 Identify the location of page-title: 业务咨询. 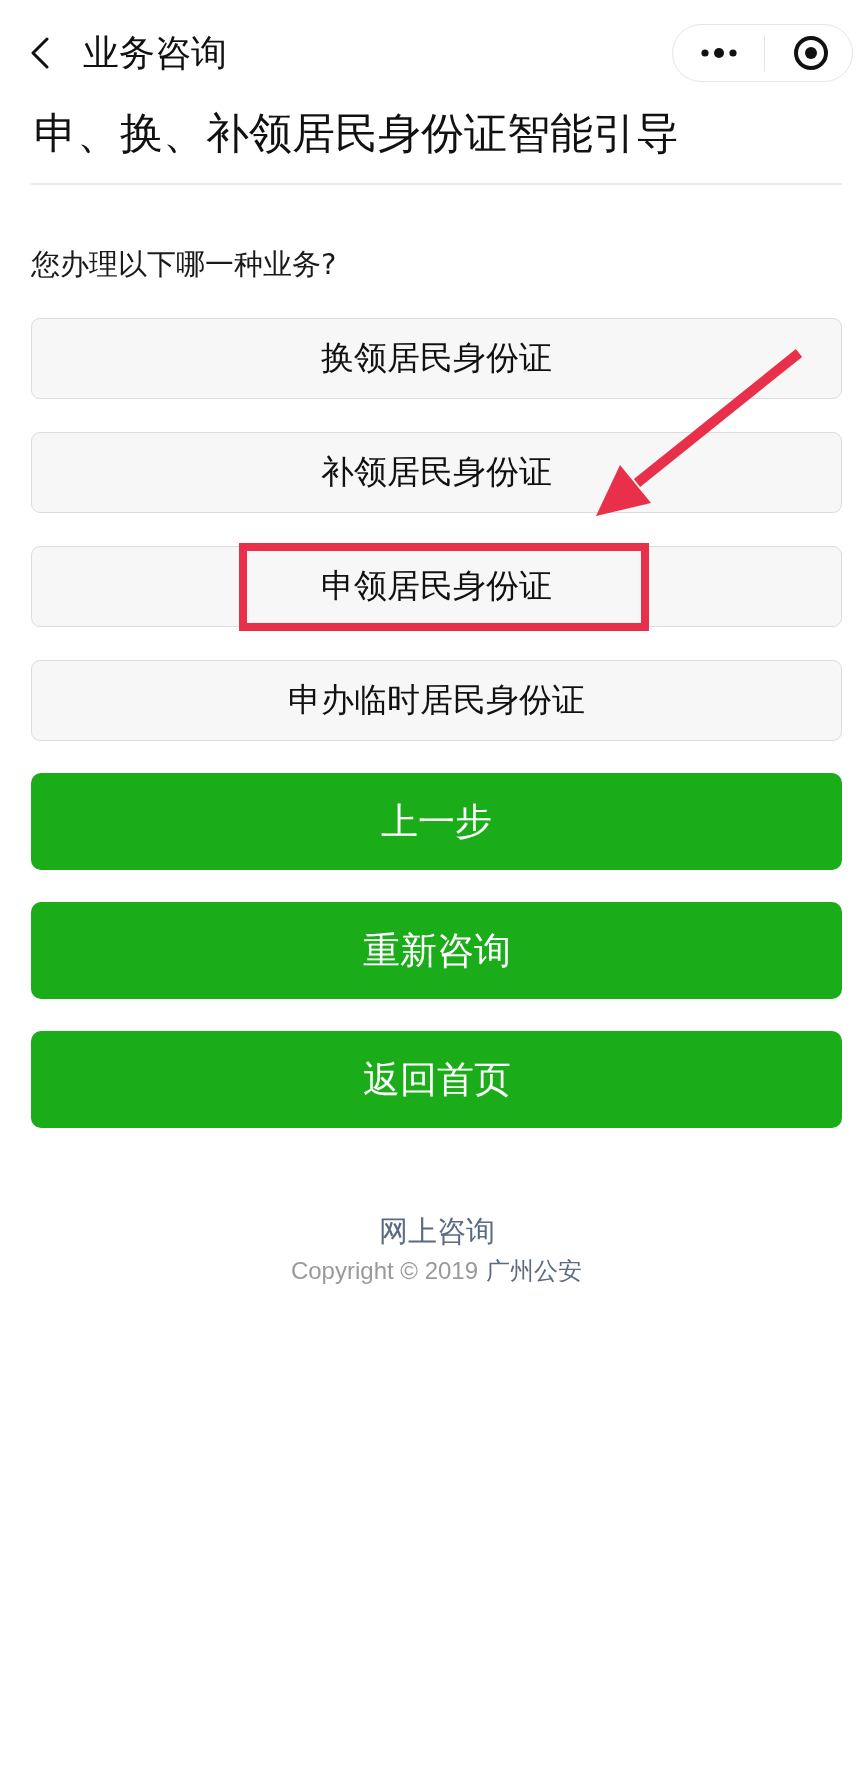
(155, 53).